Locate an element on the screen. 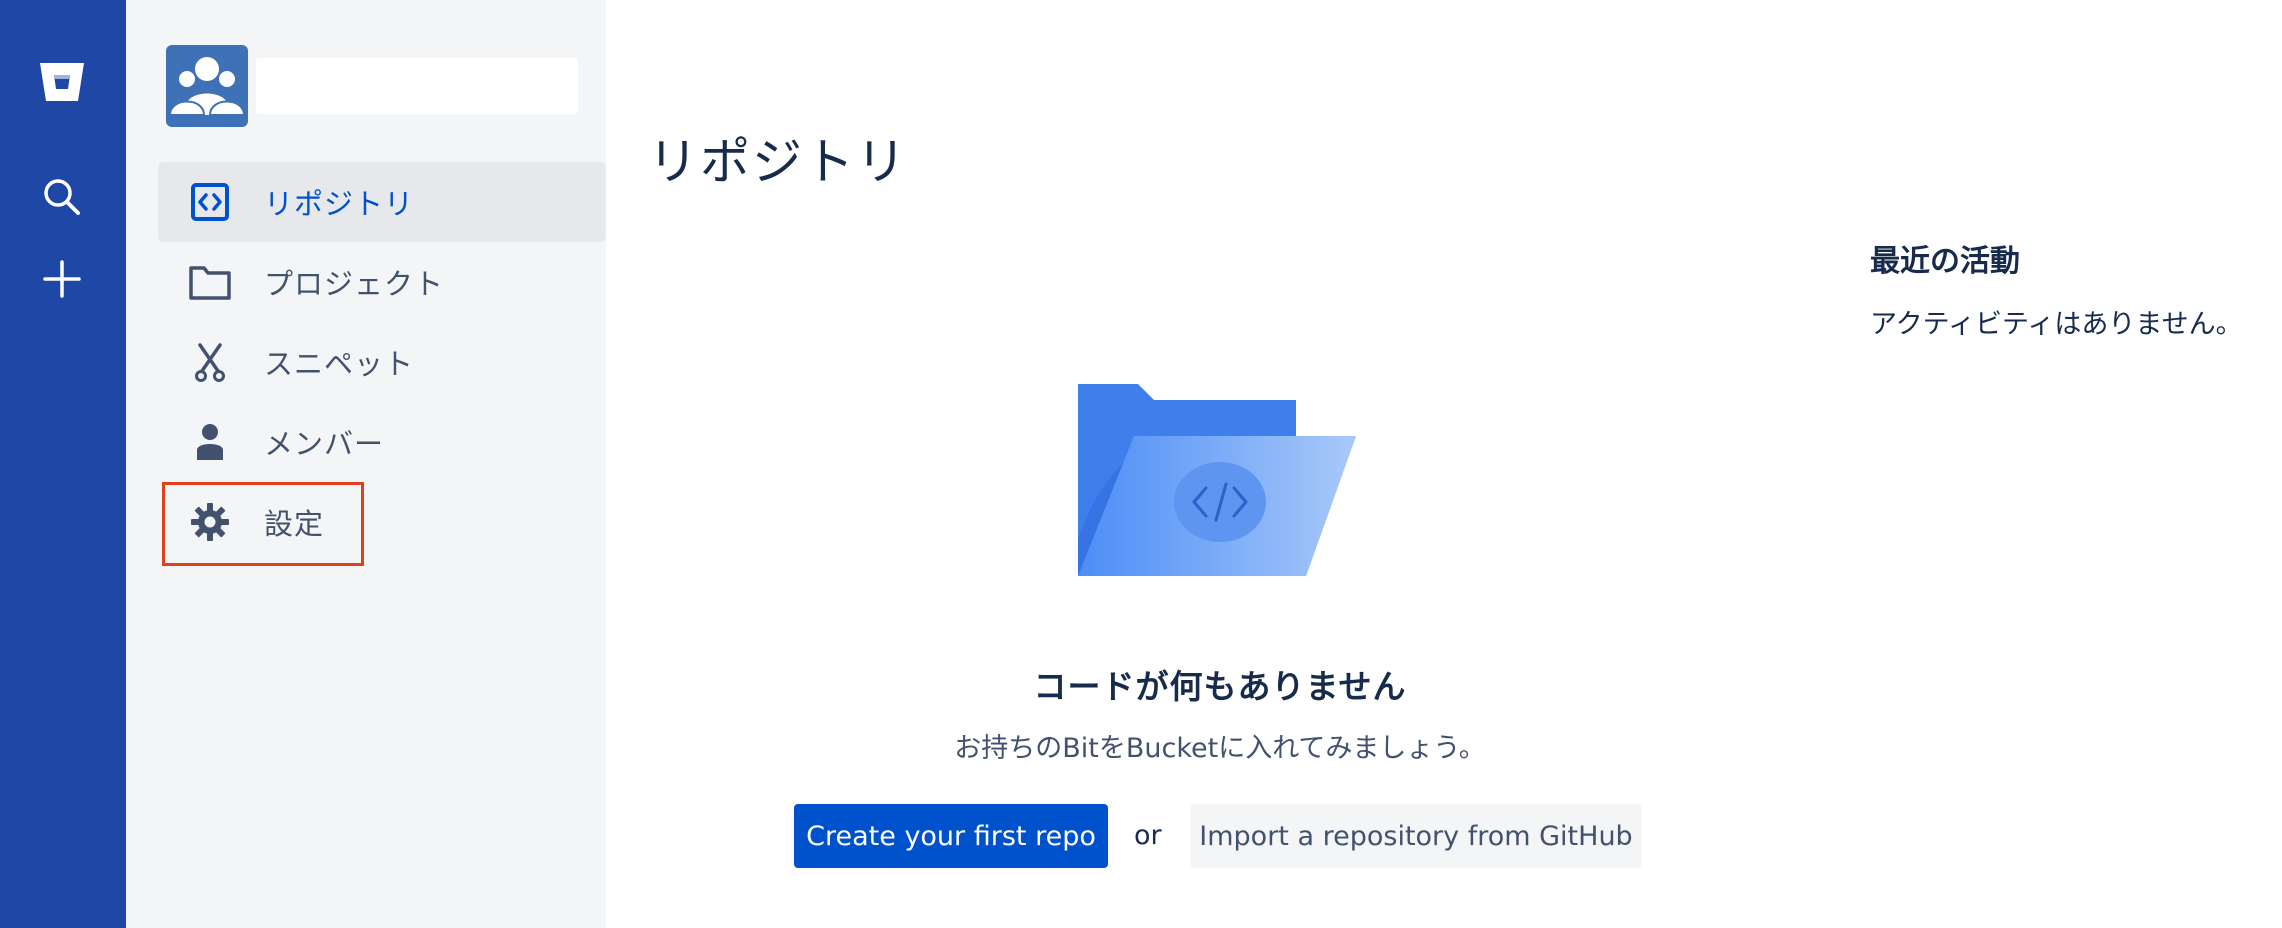 The height and width of the screenshot is (928, 2282). sidebar-item-label: リポジトリ is located at coordinates (339, 204).